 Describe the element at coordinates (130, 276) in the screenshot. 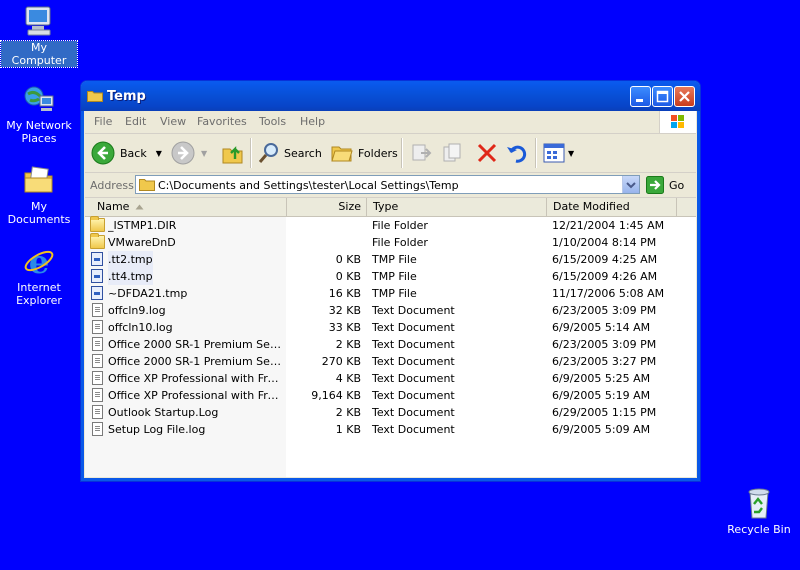

I see `file-name: .tt4.tmp` at that location.